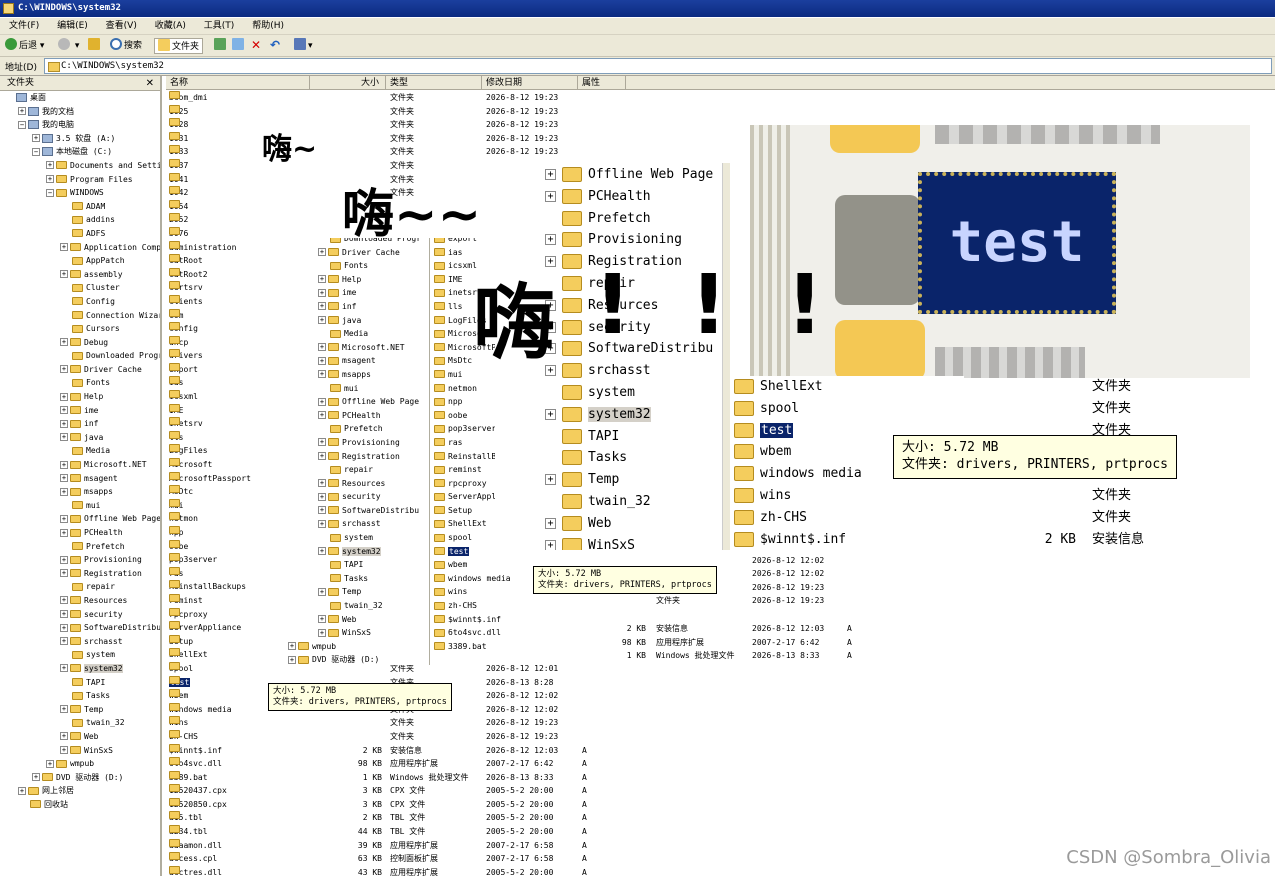 Image resolution: width=1275 pixels, height=876 pixels. What do you see at coordinates (80, 302) in the screenshot?
I see `tree-item: Config` at bounding box center [80, 302].